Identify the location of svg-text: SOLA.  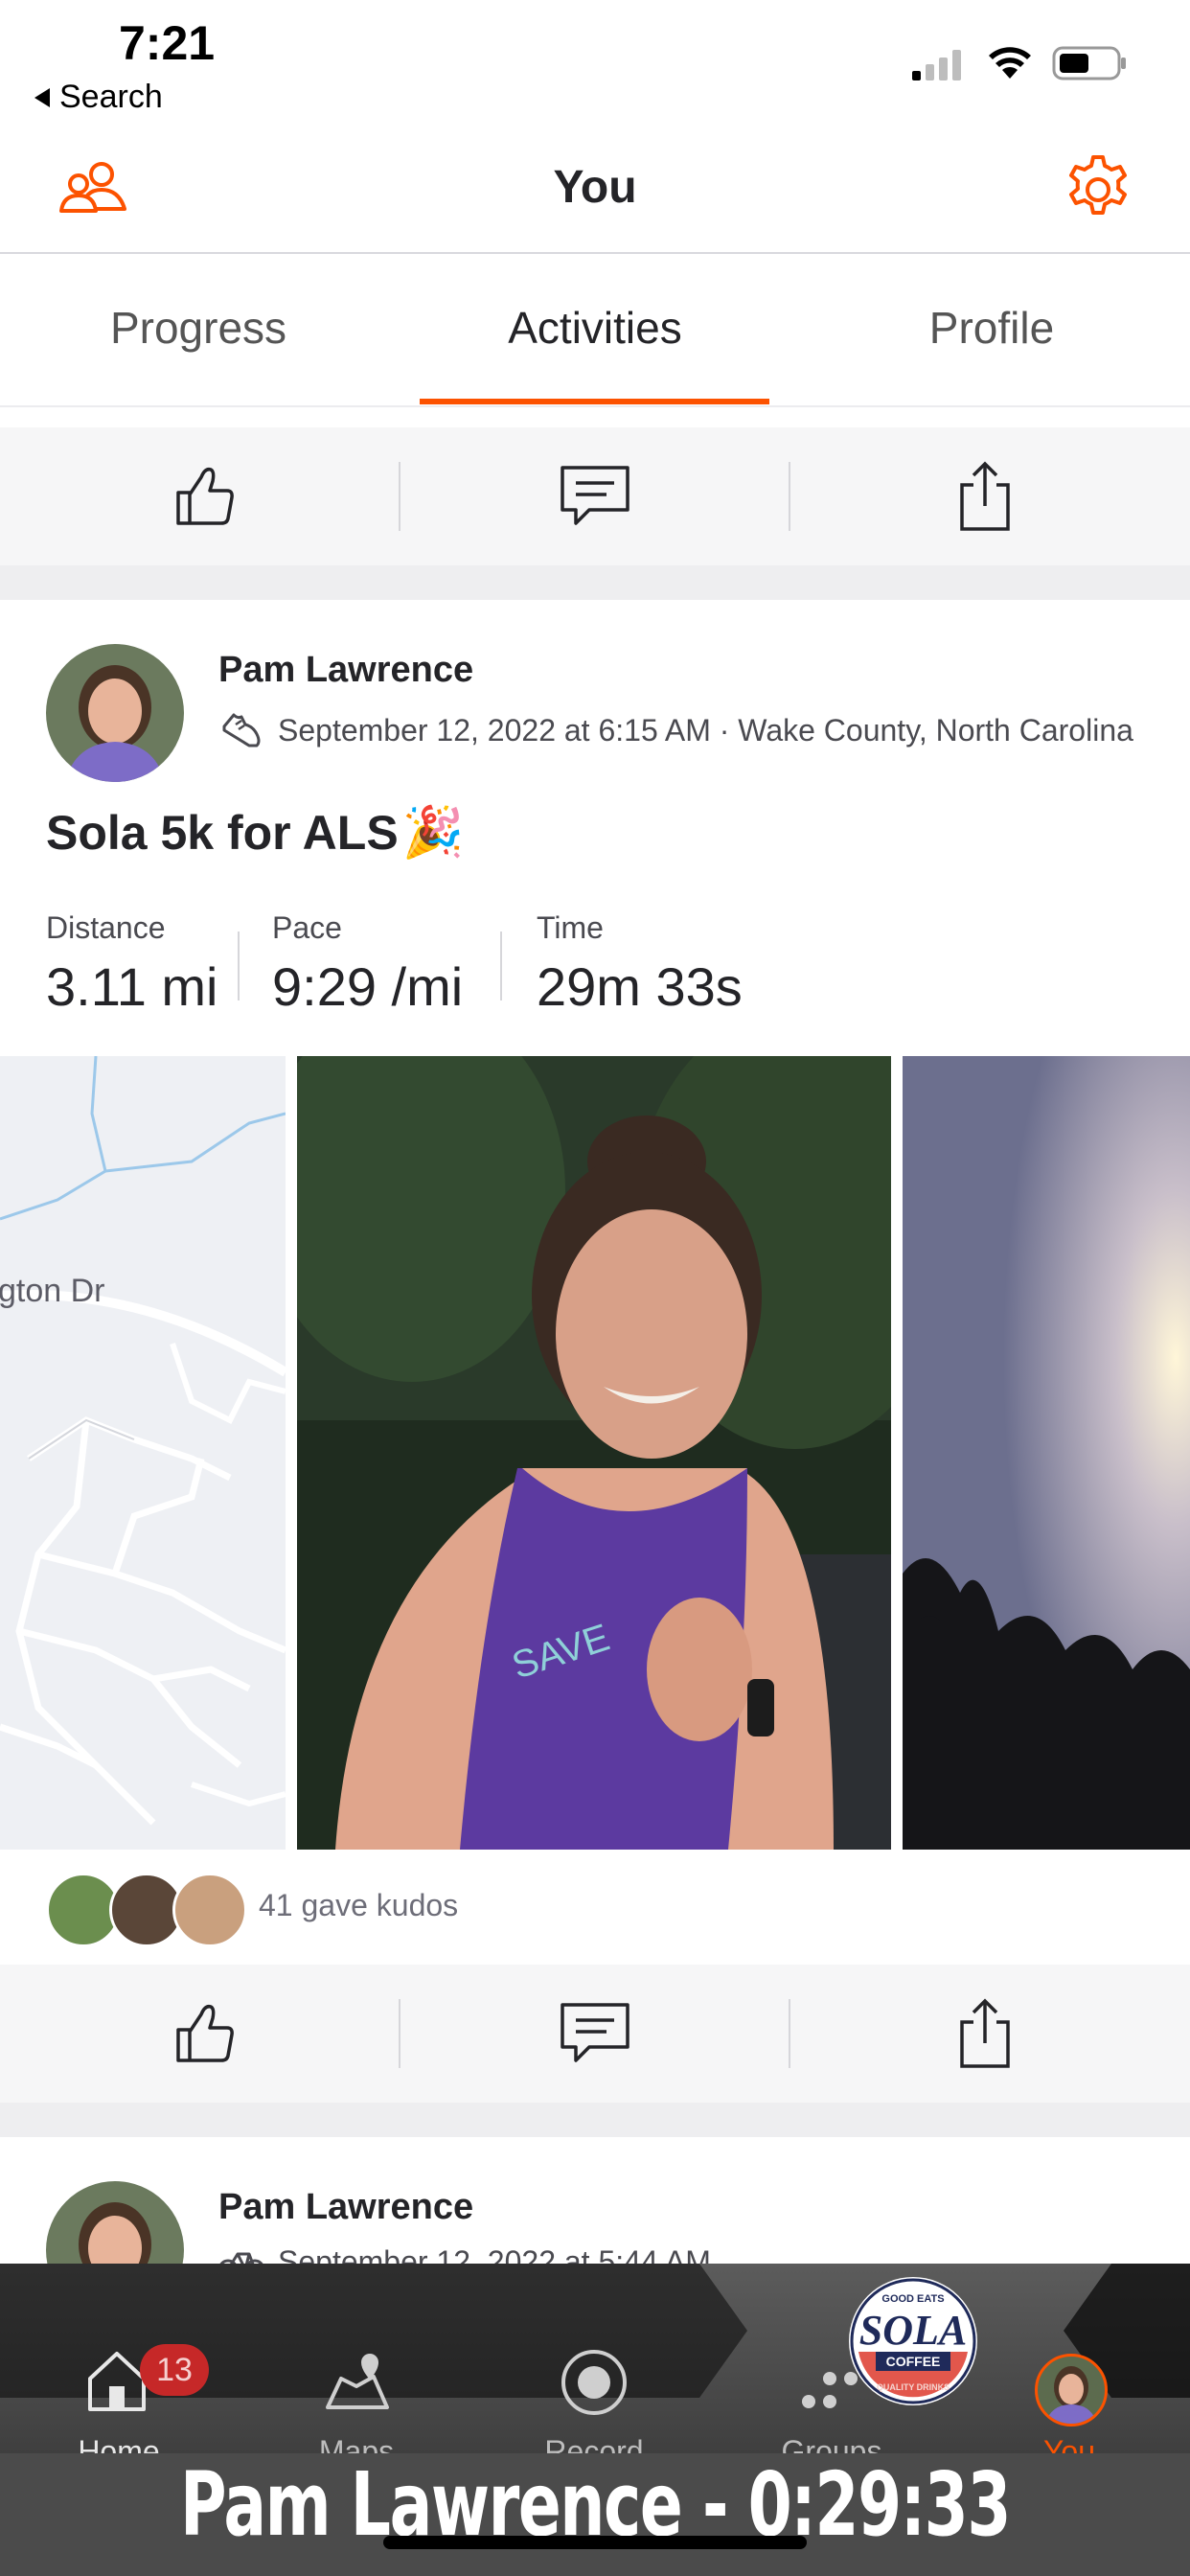
(913, 2330).